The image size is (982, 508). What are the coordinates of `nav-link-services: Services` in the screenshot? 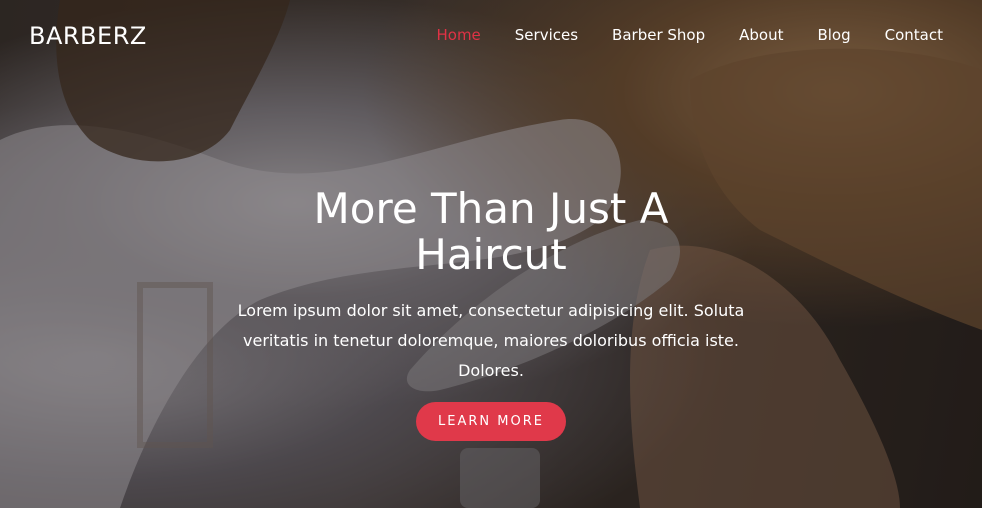 It's located at (546, 35).